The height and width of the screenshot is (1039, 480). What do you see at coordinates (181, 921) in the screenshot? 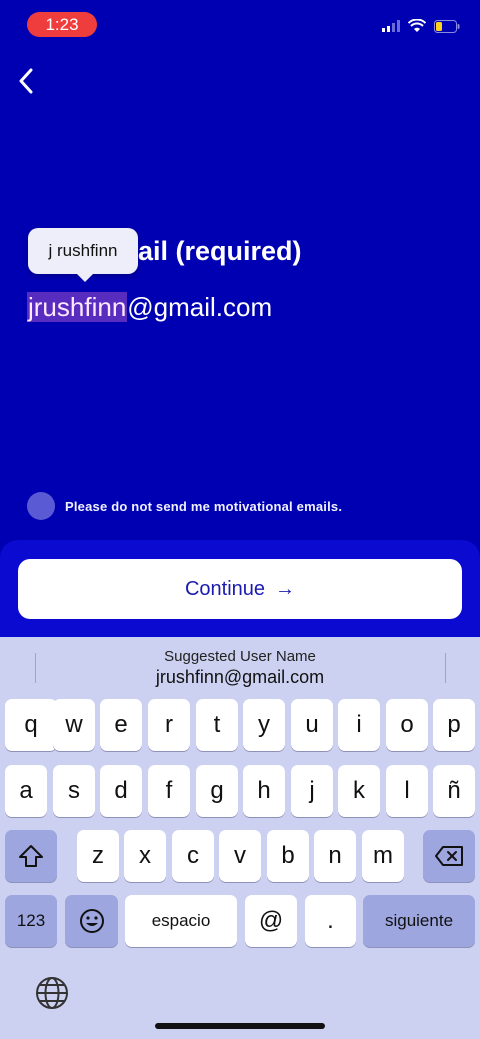
I see `space-key: espacio` at bounding box center [181, 921].